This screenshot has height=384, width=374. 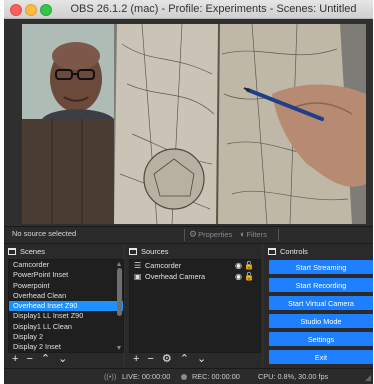 I want to click on controls-dock-header: Controls, so click(x=318, y=251).